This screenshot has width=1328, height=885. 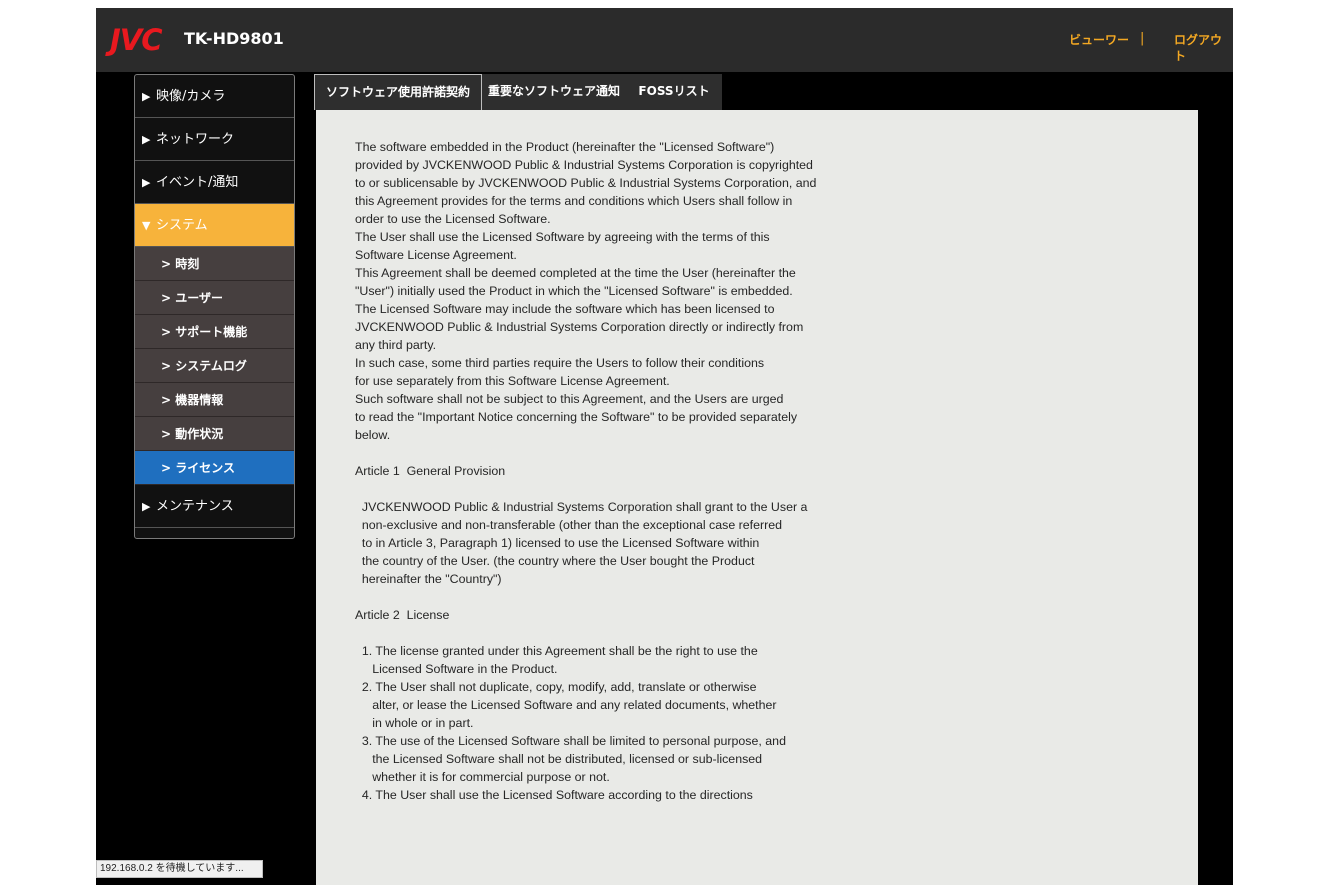 I want to click on sidebar-subitem-status: > 動作状況, so click(x=214, y=434).